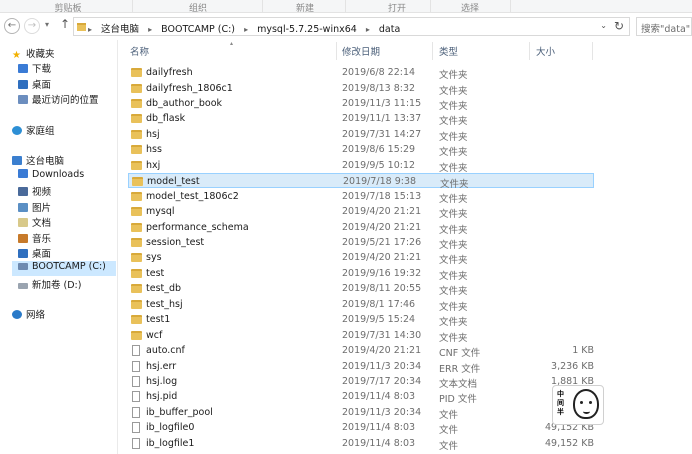 This screenshot has height=454, width=692. What do you see at coordinates (361, 104) in the screenshot?
I see `file-row: db_author_book 2019/11/3 11:15 文件夹` at bounding box center [361, 104].